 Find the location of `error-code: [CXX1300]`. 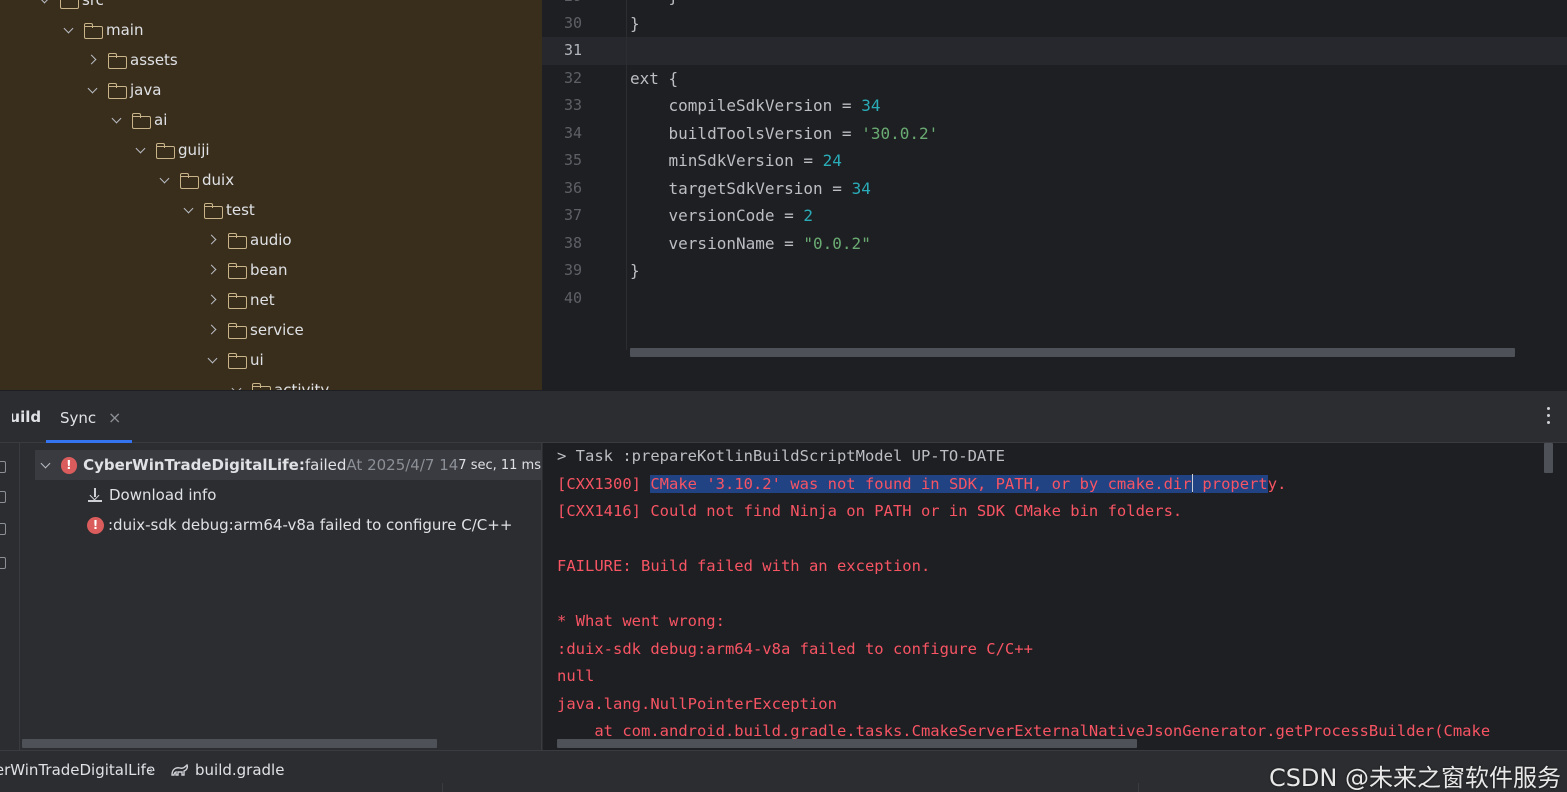

error-code: [CXX1300] is located at coordinates (604, 484).